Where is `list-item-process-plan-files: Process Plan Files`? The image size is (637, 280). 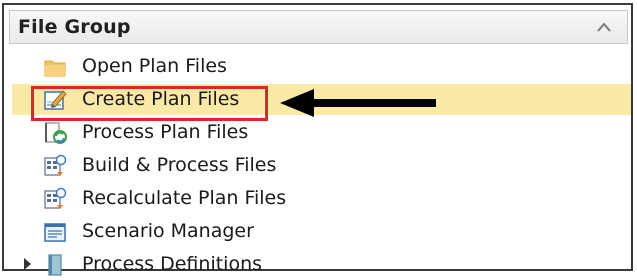
list-item-process-plan-files: Process Plan Files is located at coordinates (321, 132).